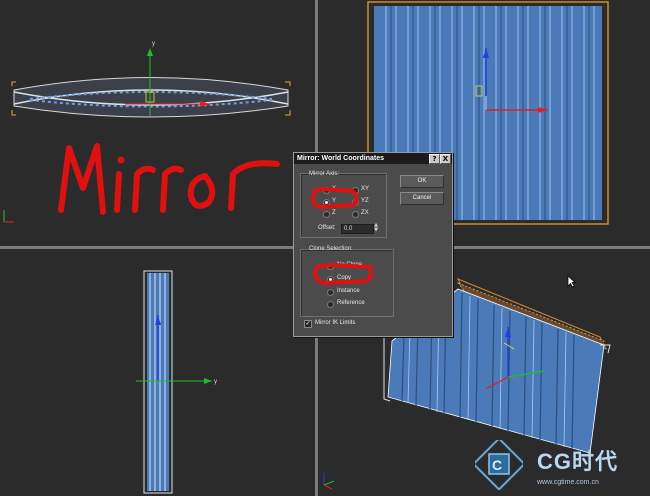 The image size is (650, 496). I want to click on clone-selection-group, so click(347, 283).